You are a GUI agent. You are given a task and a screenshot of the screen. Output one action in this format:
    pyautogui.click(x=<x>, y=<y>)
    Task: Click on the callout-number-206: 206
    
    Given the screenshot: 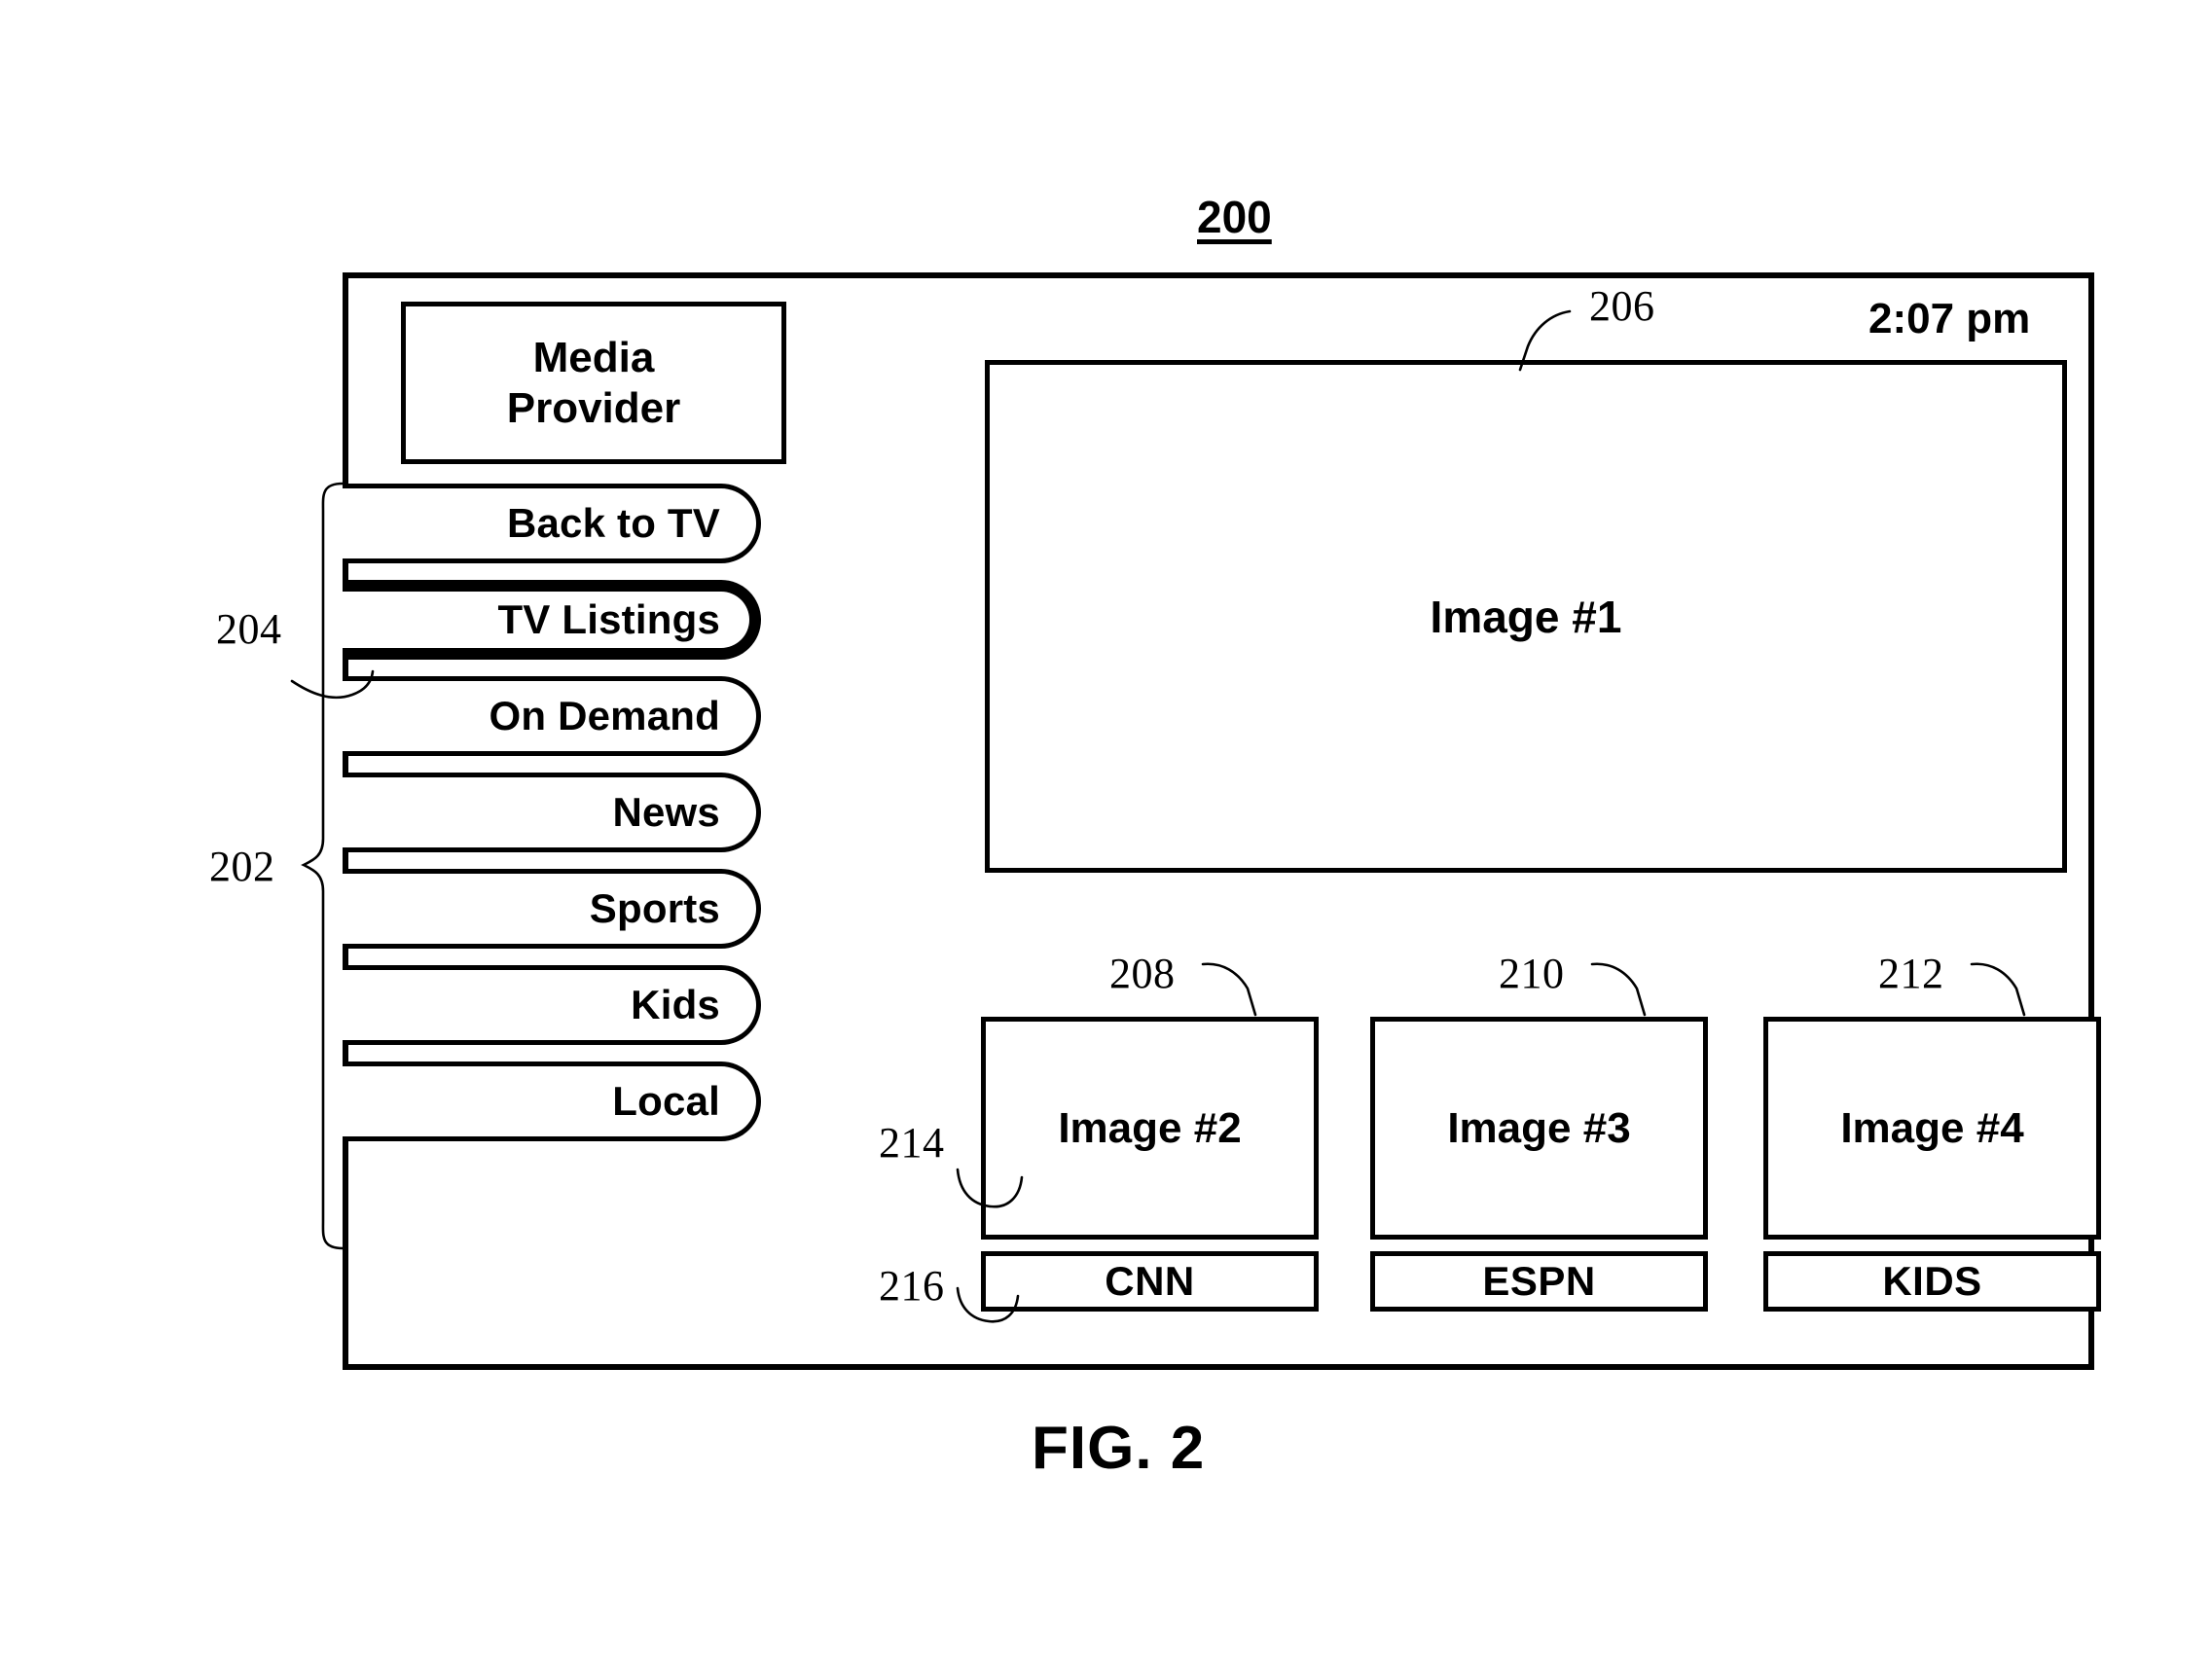 What is the action you would take?
    pyautogui.click(x=1622, y=306)
    